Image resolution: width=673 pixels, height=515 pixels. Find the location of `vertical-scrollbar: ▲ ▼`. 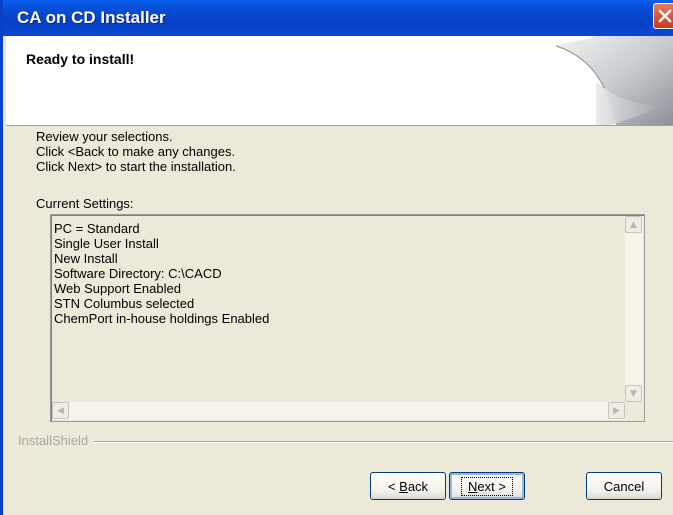

vertical-scrollbar: ▲ ▼ is located at coordinates (634, 309).